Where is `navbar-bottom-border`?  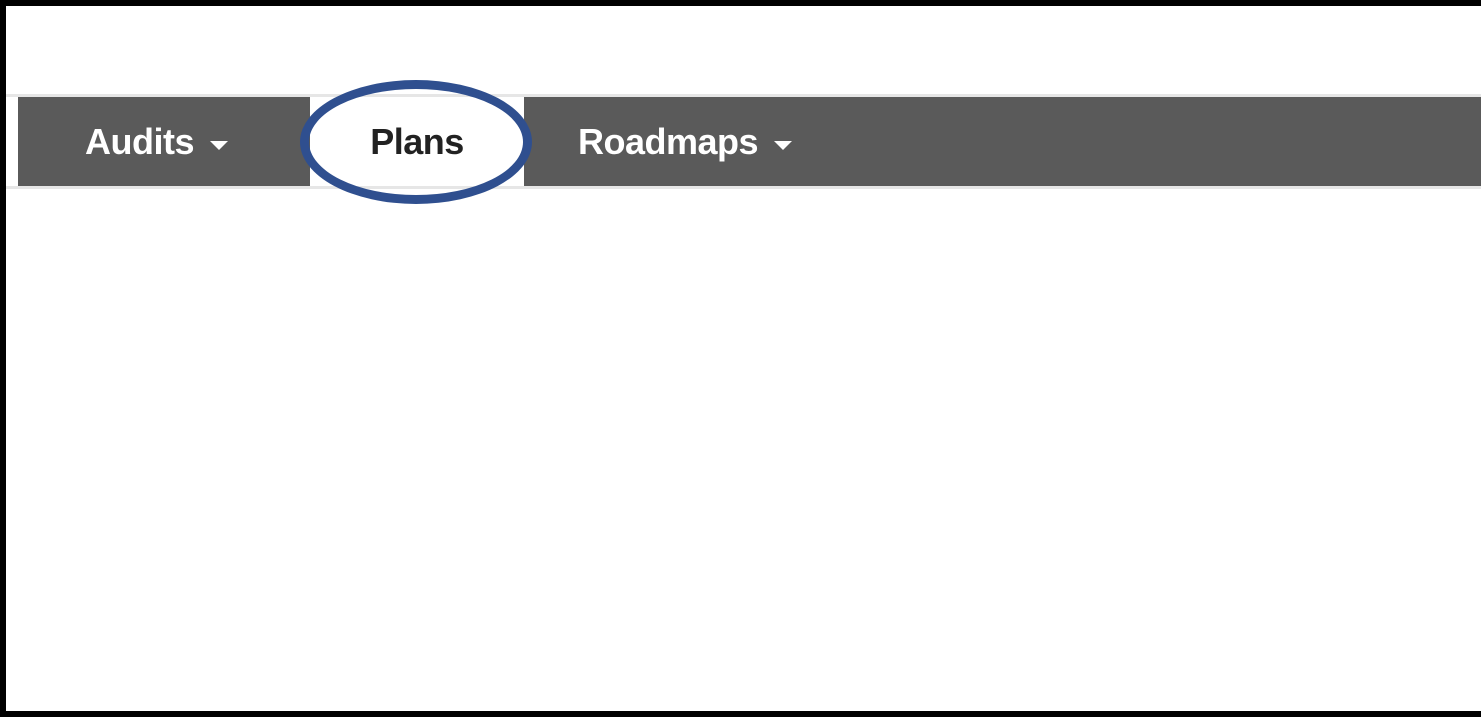
navbar-bottom-border is located at coordinates (743, 187).